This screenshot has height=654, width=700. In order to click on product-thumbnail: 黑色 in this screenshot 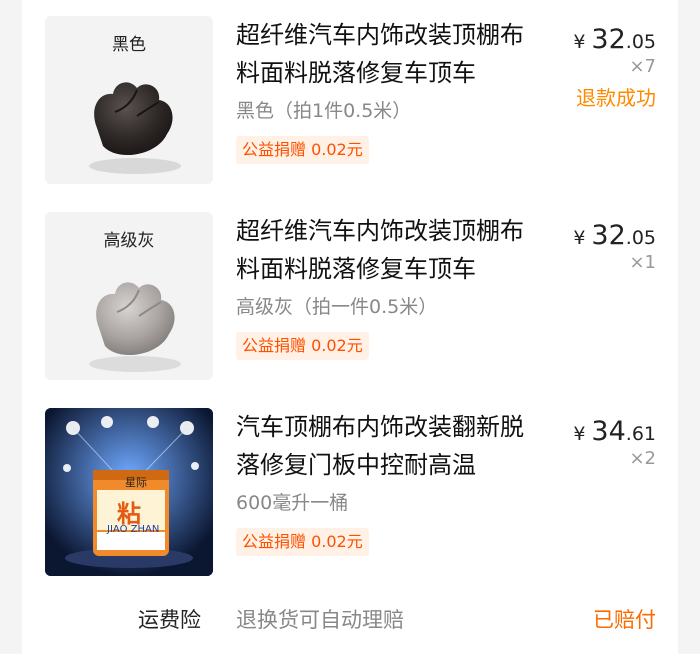, I will do `click(129, 100)`.